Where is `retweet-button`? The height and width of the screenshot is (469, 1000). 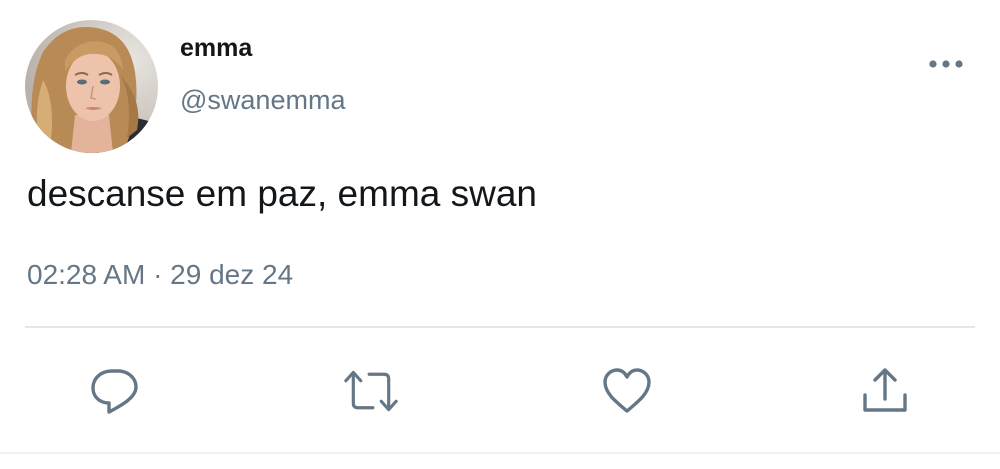
retweet-button is located at coordinates (371, 391).